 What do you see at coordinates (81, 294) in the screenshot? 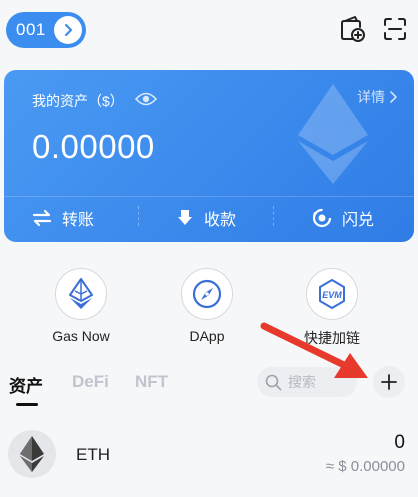
I see `gas-now-icon` at bounding box center [81, 294].